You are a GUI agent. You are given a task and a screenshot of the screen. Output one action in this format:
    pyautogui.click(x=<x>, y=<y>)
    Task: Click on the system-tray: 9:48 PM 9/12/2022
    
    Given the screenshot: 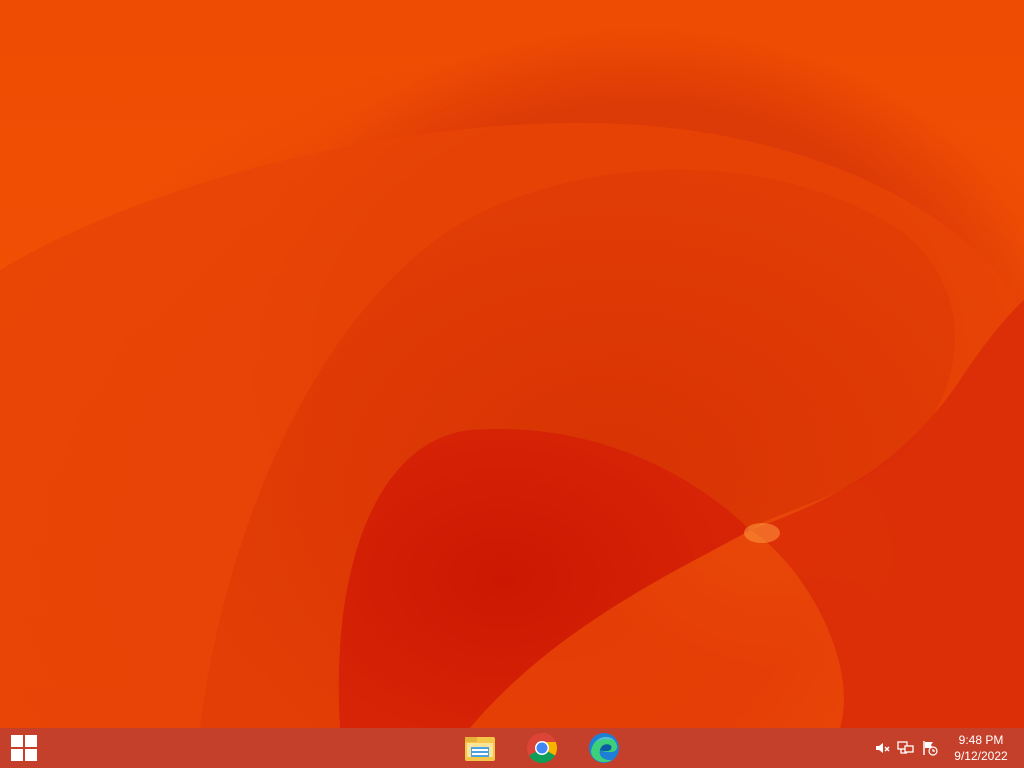 What is the action you would take?
    pyautogui.click(x=947, y=748)
    